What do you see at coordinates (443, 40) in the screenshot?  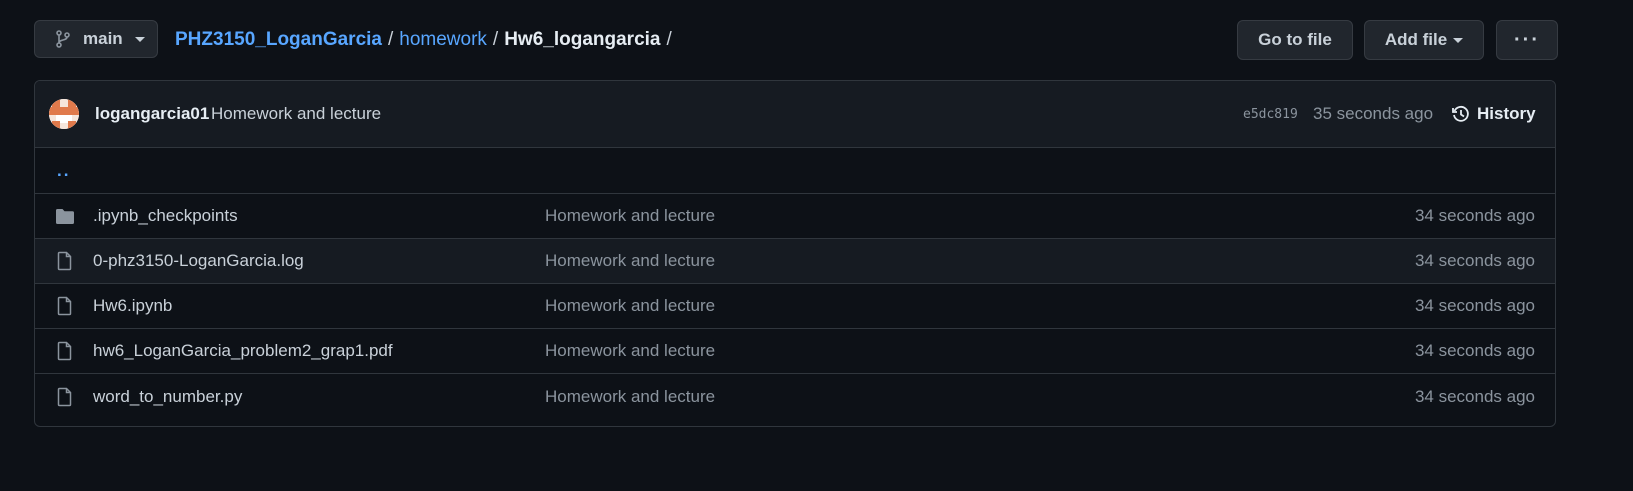 I see `breadcrumb-folder-link: homework` at bounding box center [443, 40].